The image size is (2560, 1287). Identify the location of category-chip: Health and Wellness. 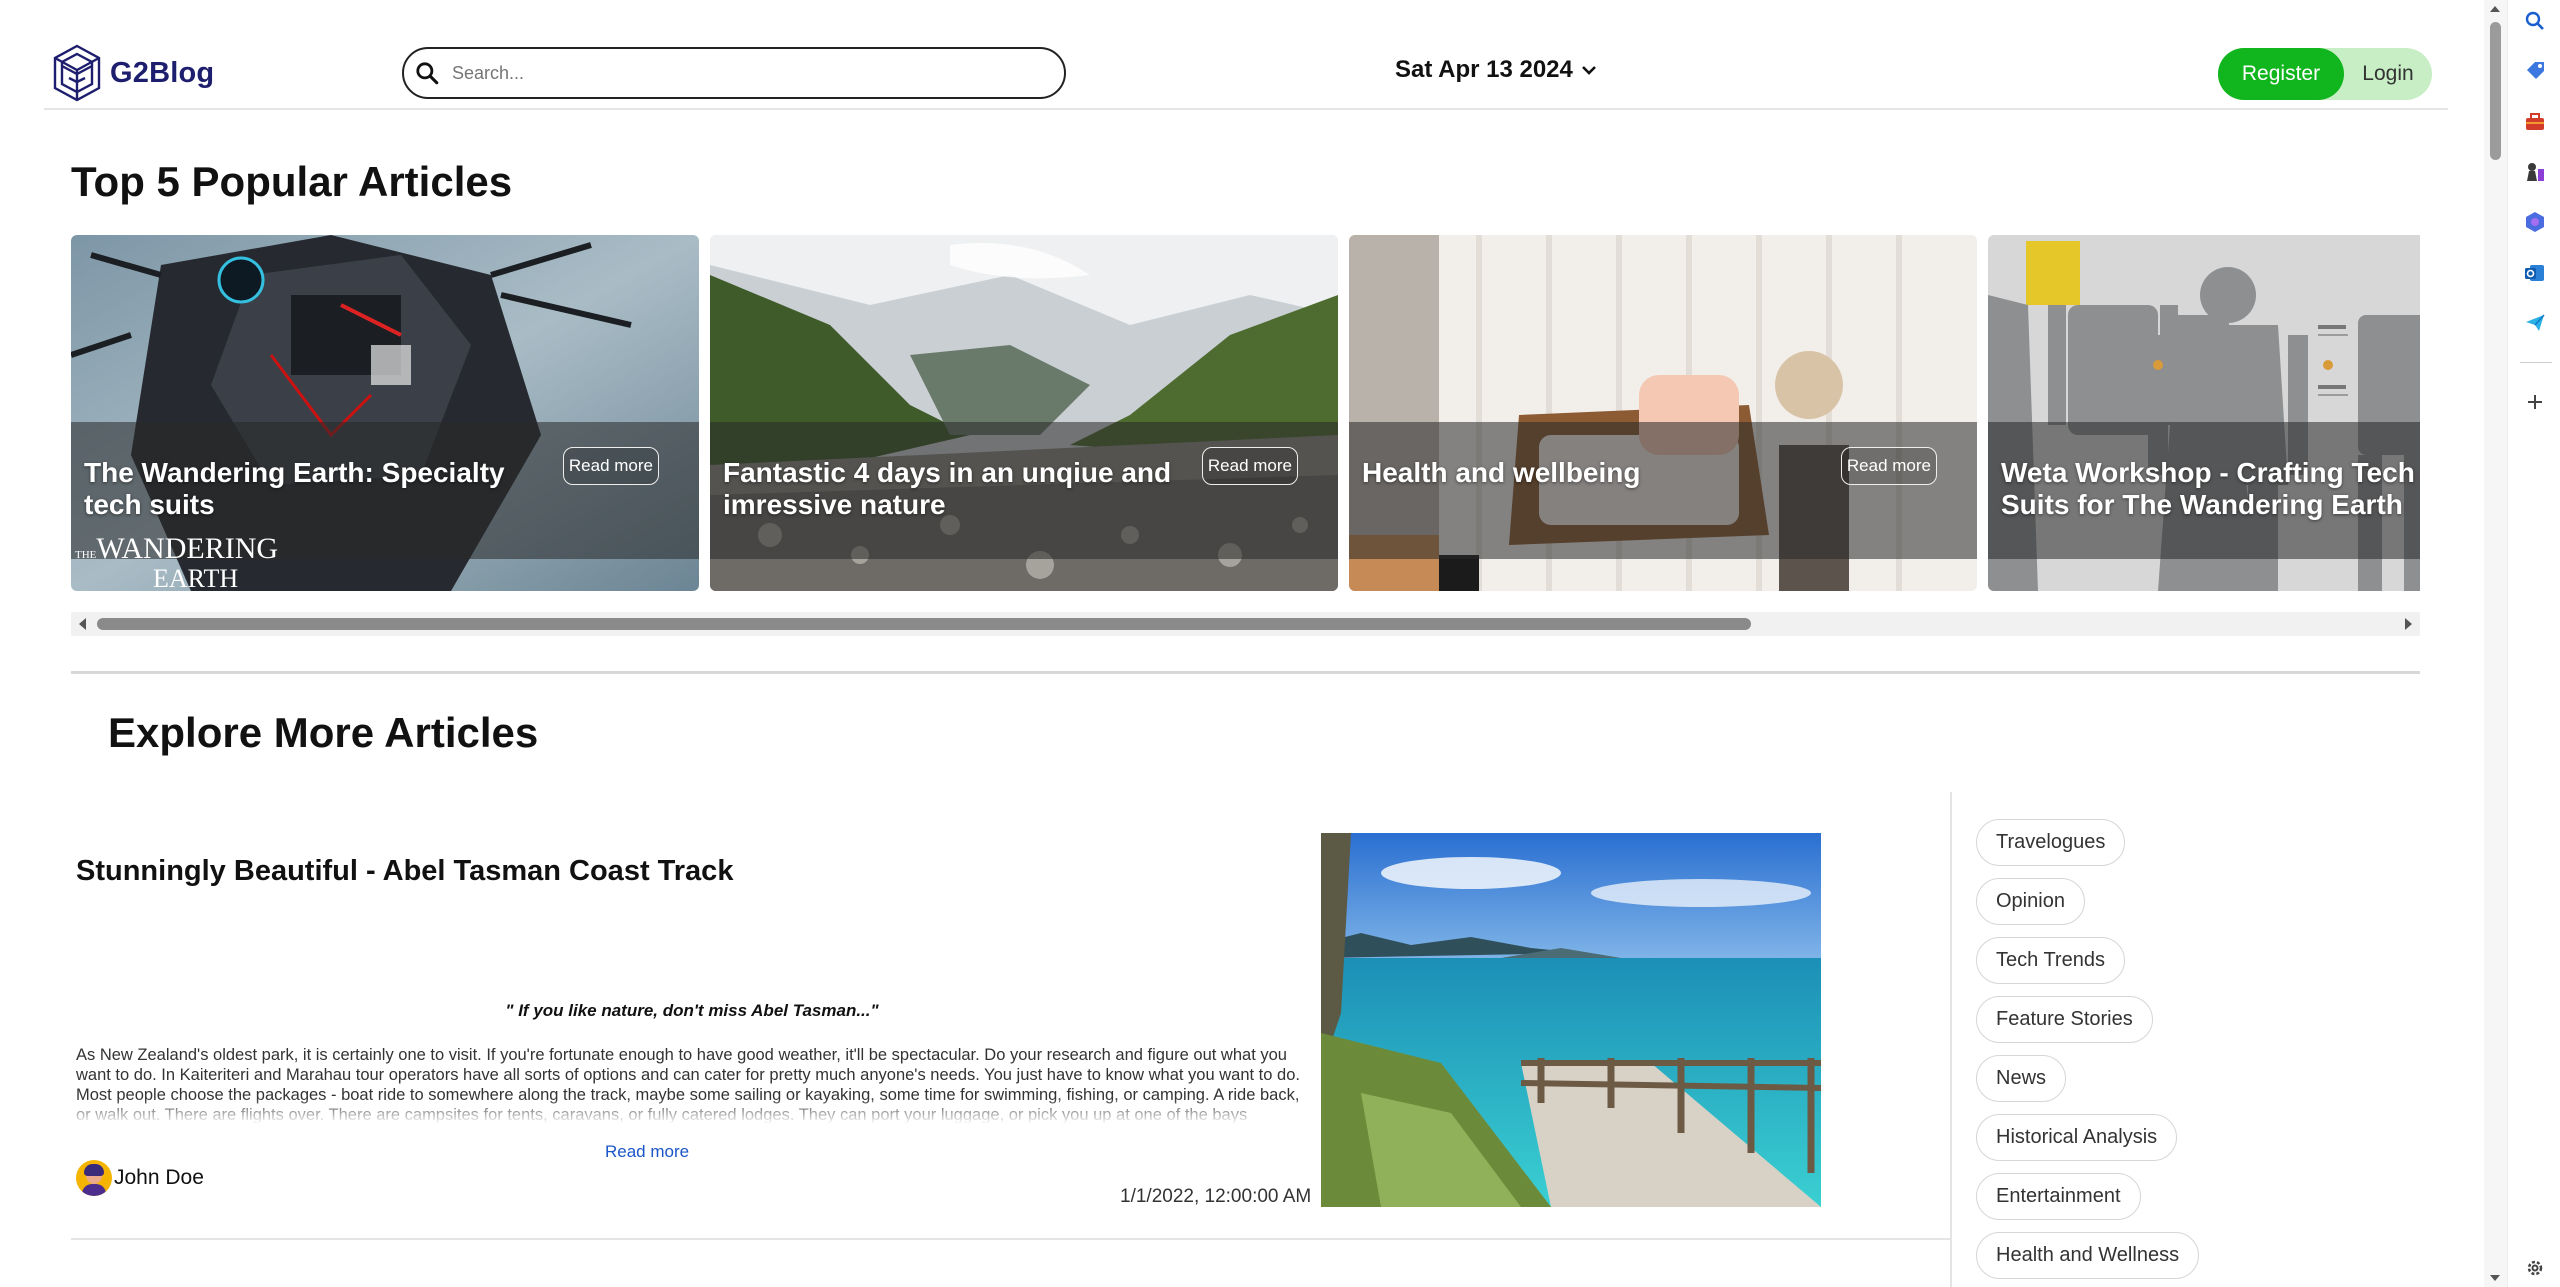
(2088, 1255).